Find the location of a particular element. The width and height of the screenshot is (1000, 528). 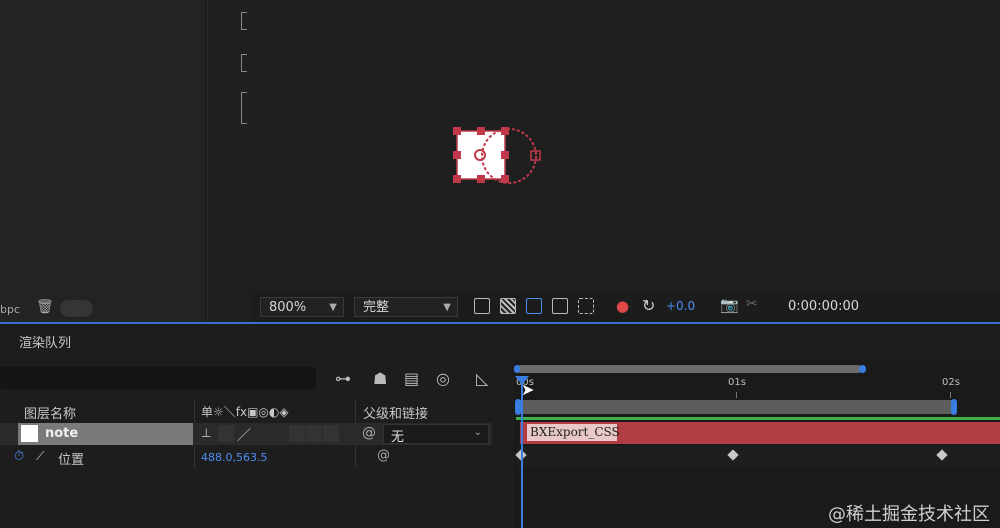

keyframe-row is located at coordinates (758, 456).